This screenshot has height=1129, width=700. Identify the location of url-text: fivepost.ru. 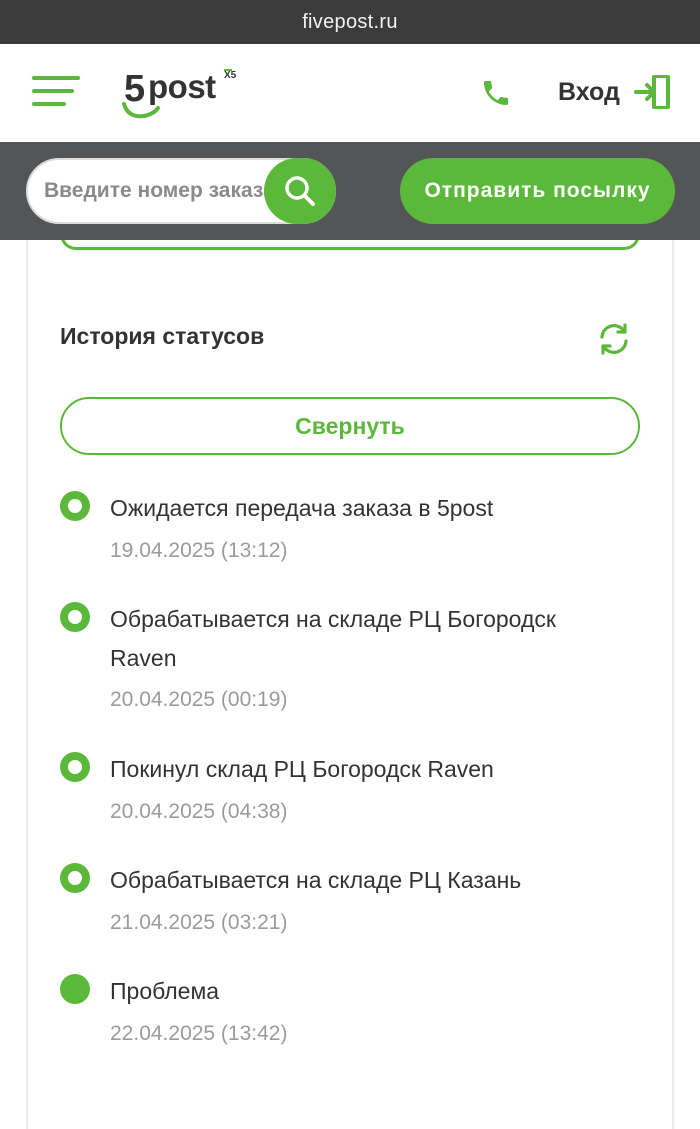
(350, 21).